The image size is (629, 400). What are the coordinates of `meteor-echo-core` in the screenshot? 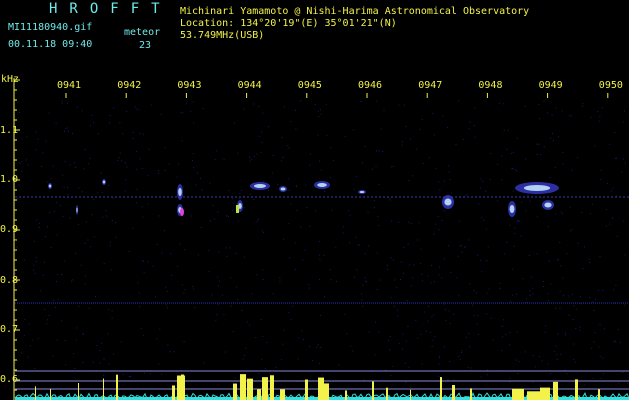 It's located at (237, 209).